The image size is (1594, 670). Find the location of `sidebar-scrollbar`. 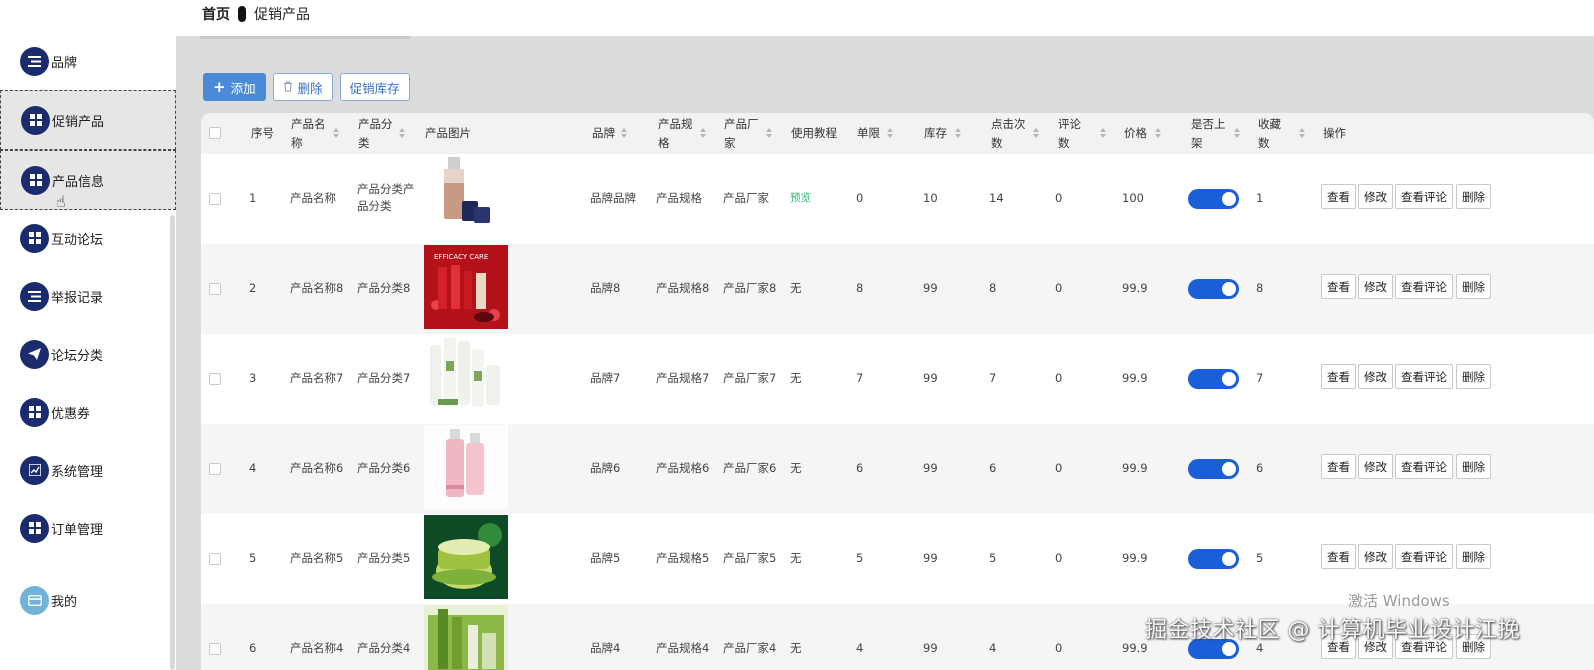

sidebar-scrollbar is located at coordinates (172, 442).